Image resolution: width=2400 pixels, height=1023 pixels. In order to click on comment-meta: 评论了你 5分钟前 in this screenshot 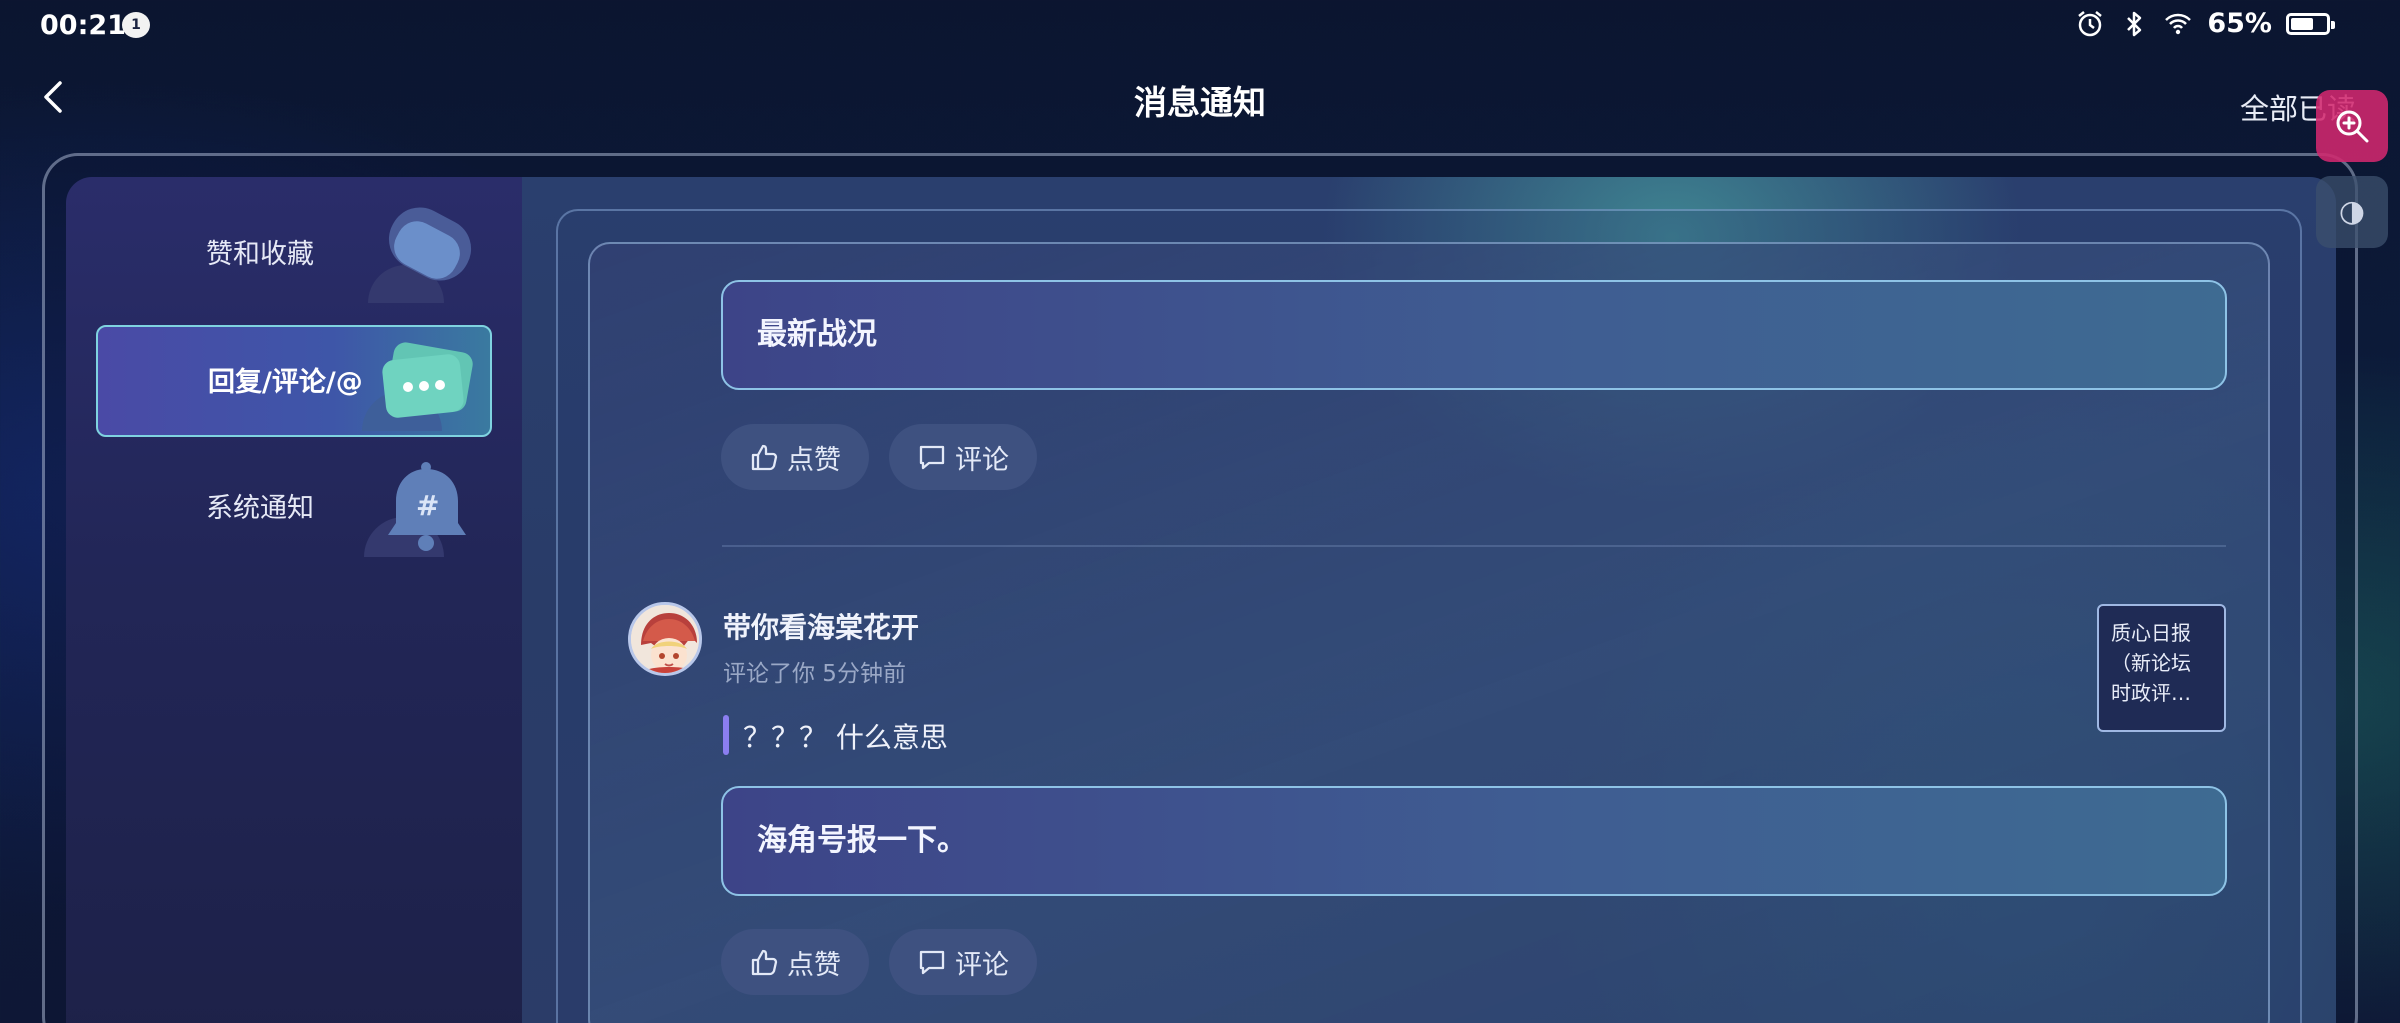, I will do `click(814, 674)`.